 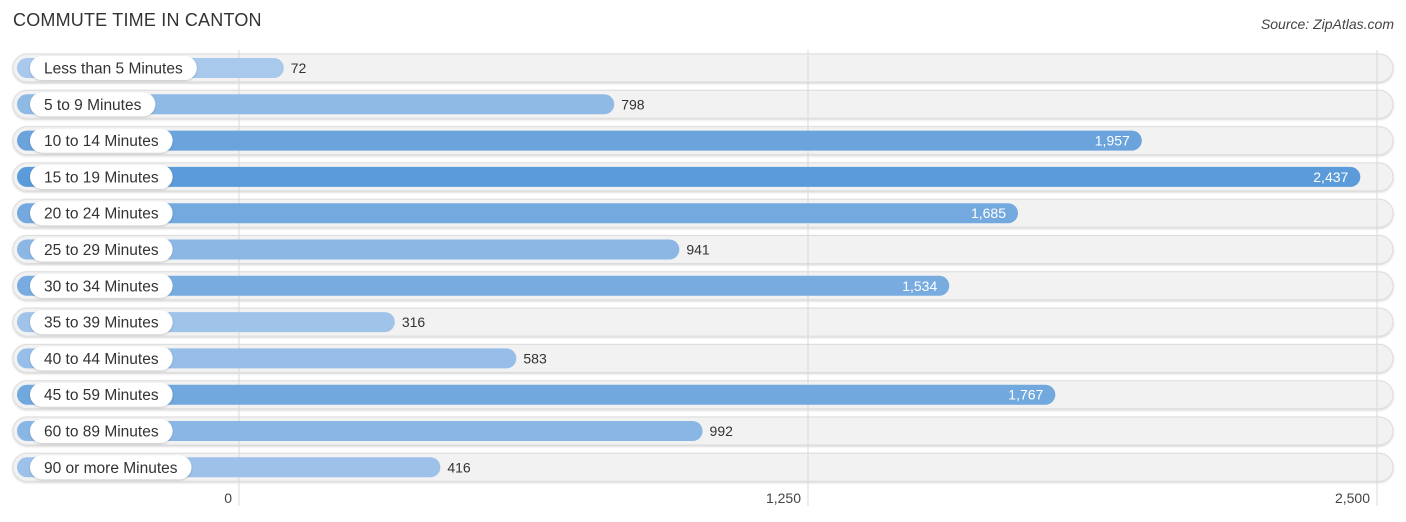 What do you see at coordinates (101, 323) in the screenshot?
I see `category-label: 35 to 39 Minutes` at bounding box center [101, 323].